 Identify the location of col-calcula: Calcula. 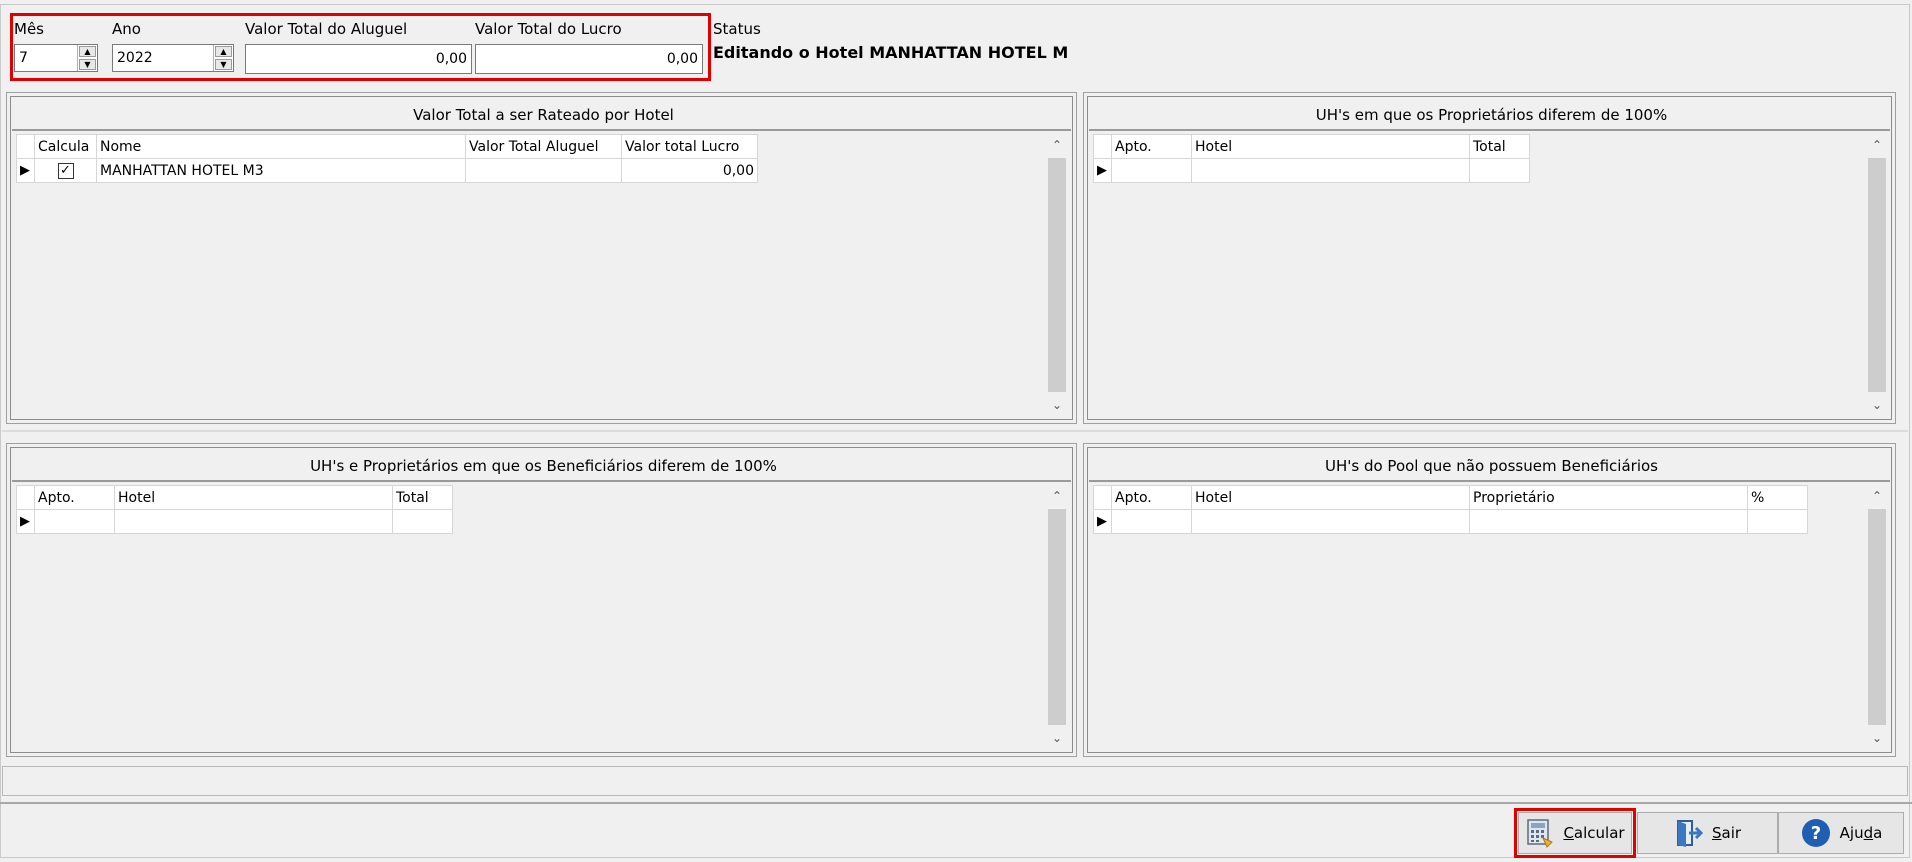
(65, 146).